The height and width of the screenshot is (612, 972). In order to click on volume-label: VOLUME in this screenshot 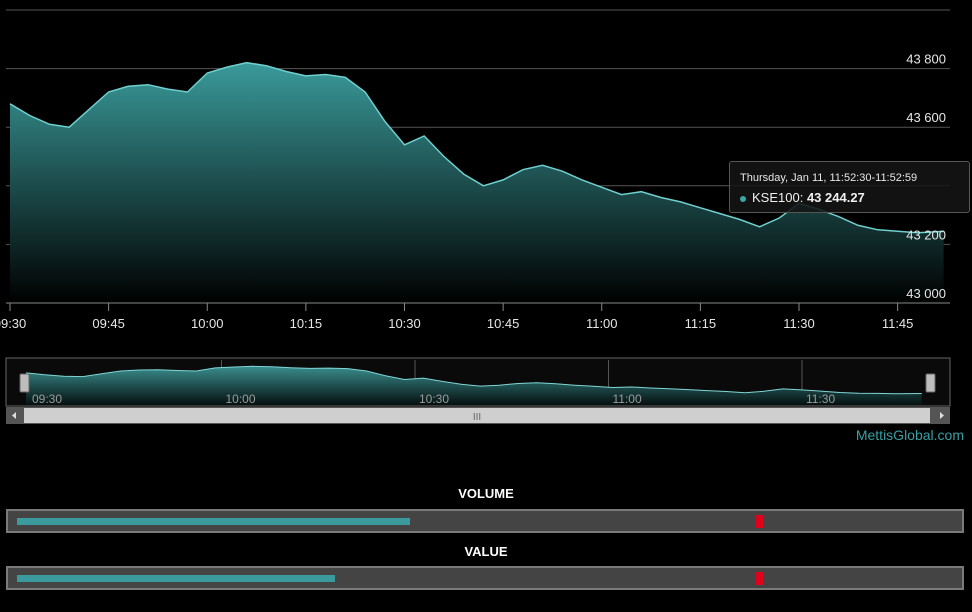, I will do `click(486, 493)`.